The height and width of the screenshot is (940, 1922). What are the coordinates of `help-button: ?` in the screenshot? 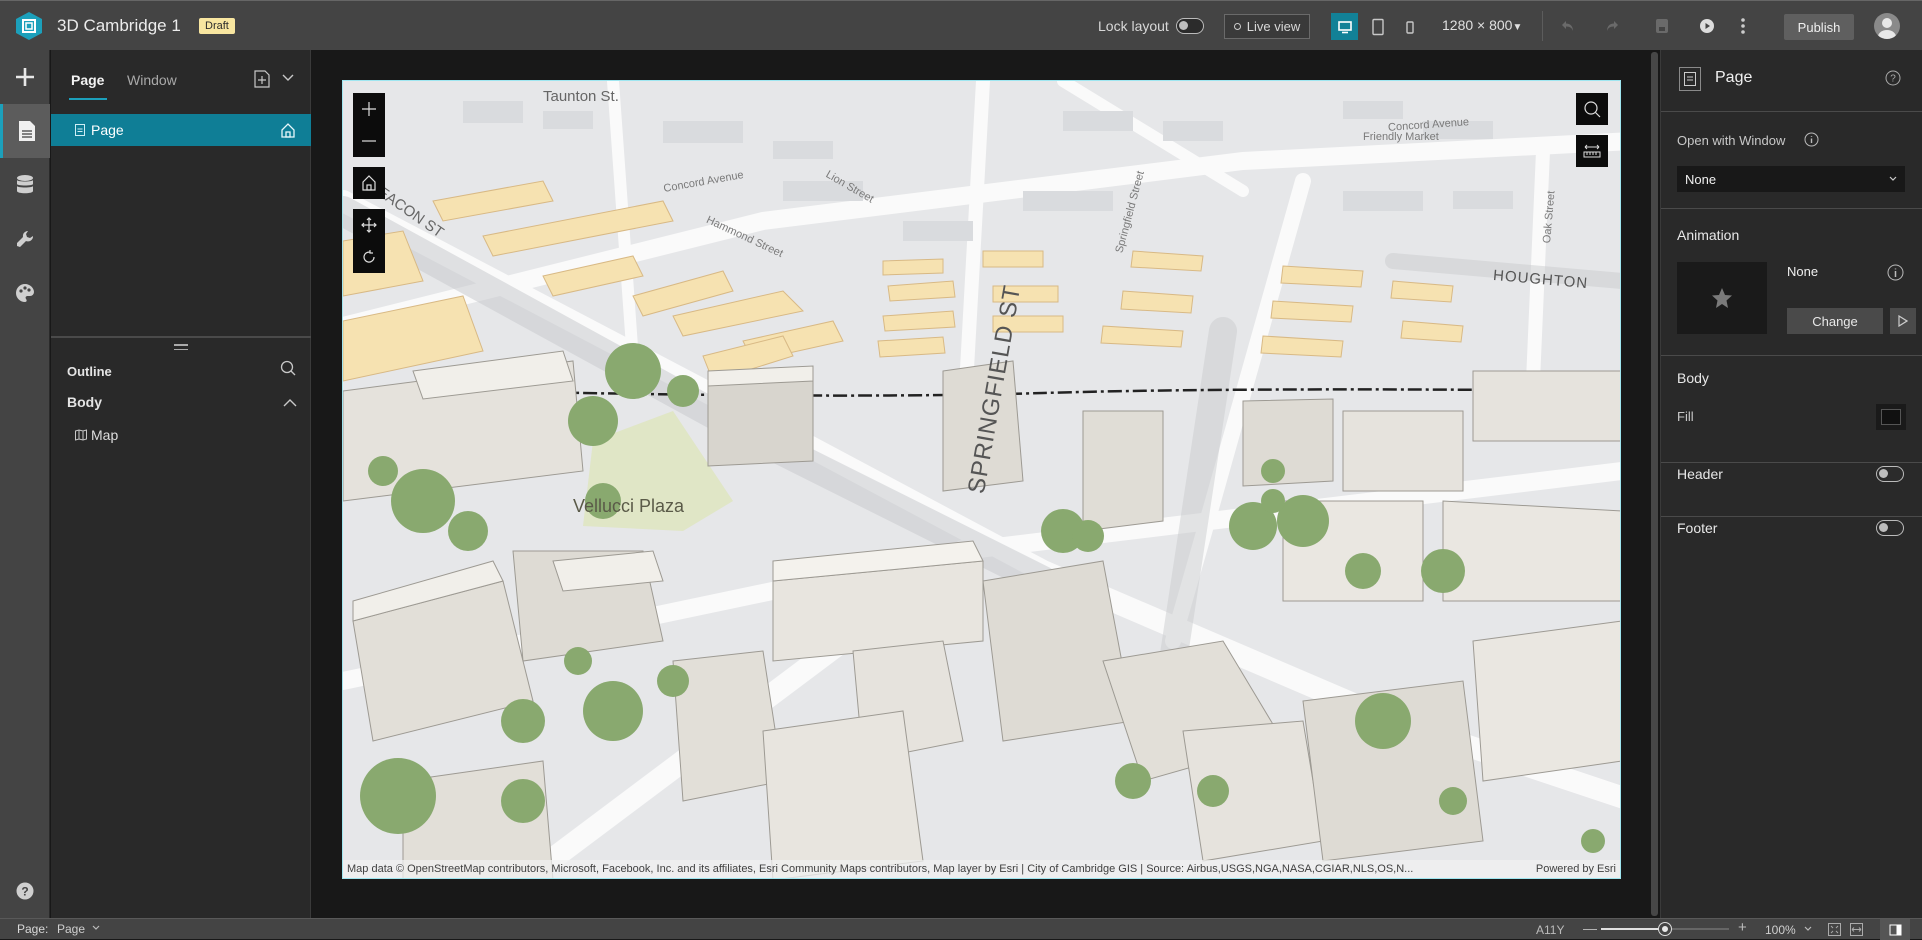 It's located at (1893, 78).